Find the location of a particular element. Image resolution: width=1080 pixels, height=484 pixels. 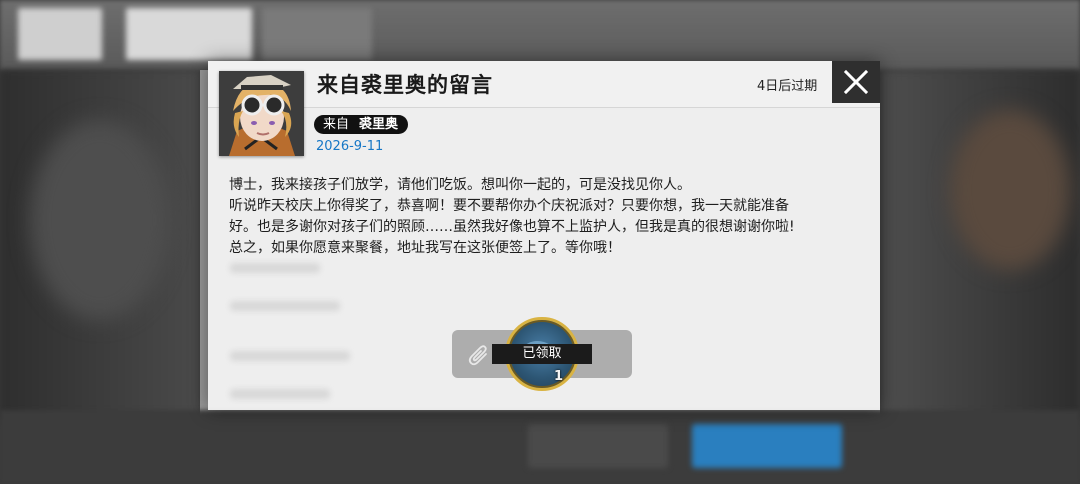

sender-avatar is located at coordinates (261, 113).